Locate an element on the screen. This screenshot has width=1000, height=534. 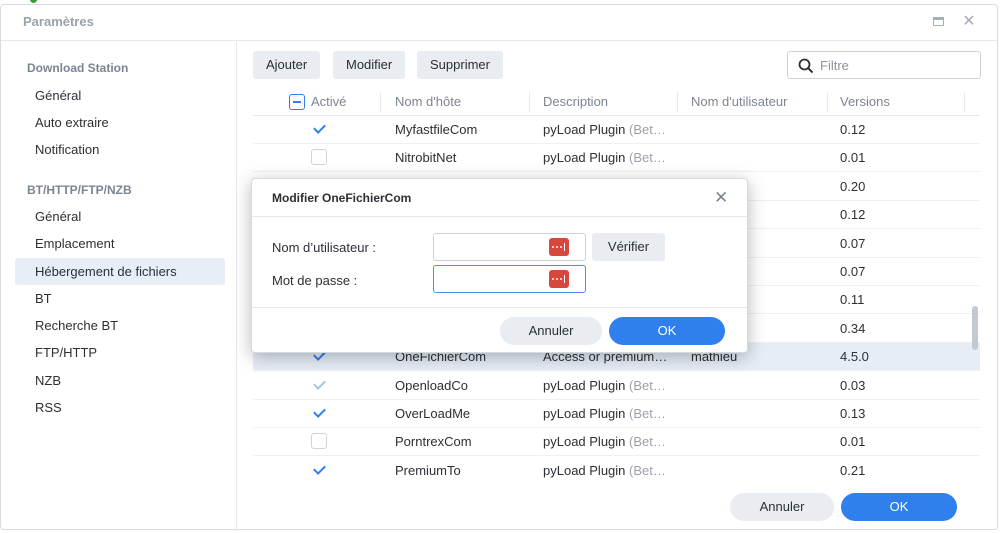
host-cell: MyfastfileCom is located at coordinates (436, 129).